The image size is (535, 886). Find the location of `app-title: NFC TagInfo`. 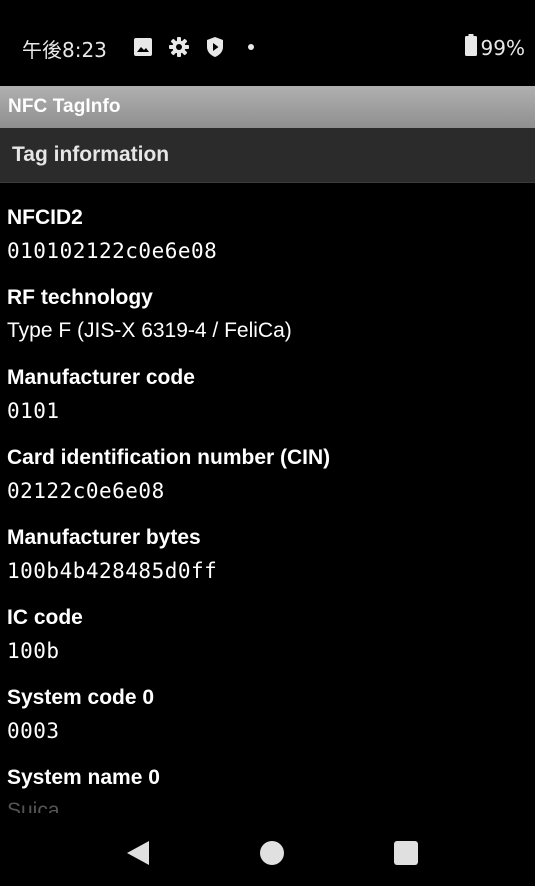

app-title: NFC TagInfo is located at coordinates (64, 106).